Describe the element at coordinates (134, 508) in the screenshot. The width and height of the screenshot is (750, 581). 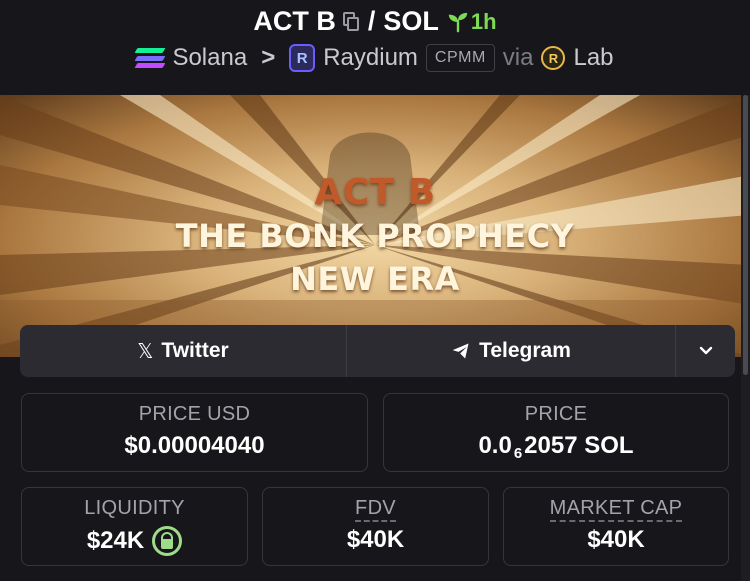
I see `liquidity-label: LIQUIDITY` at that location.